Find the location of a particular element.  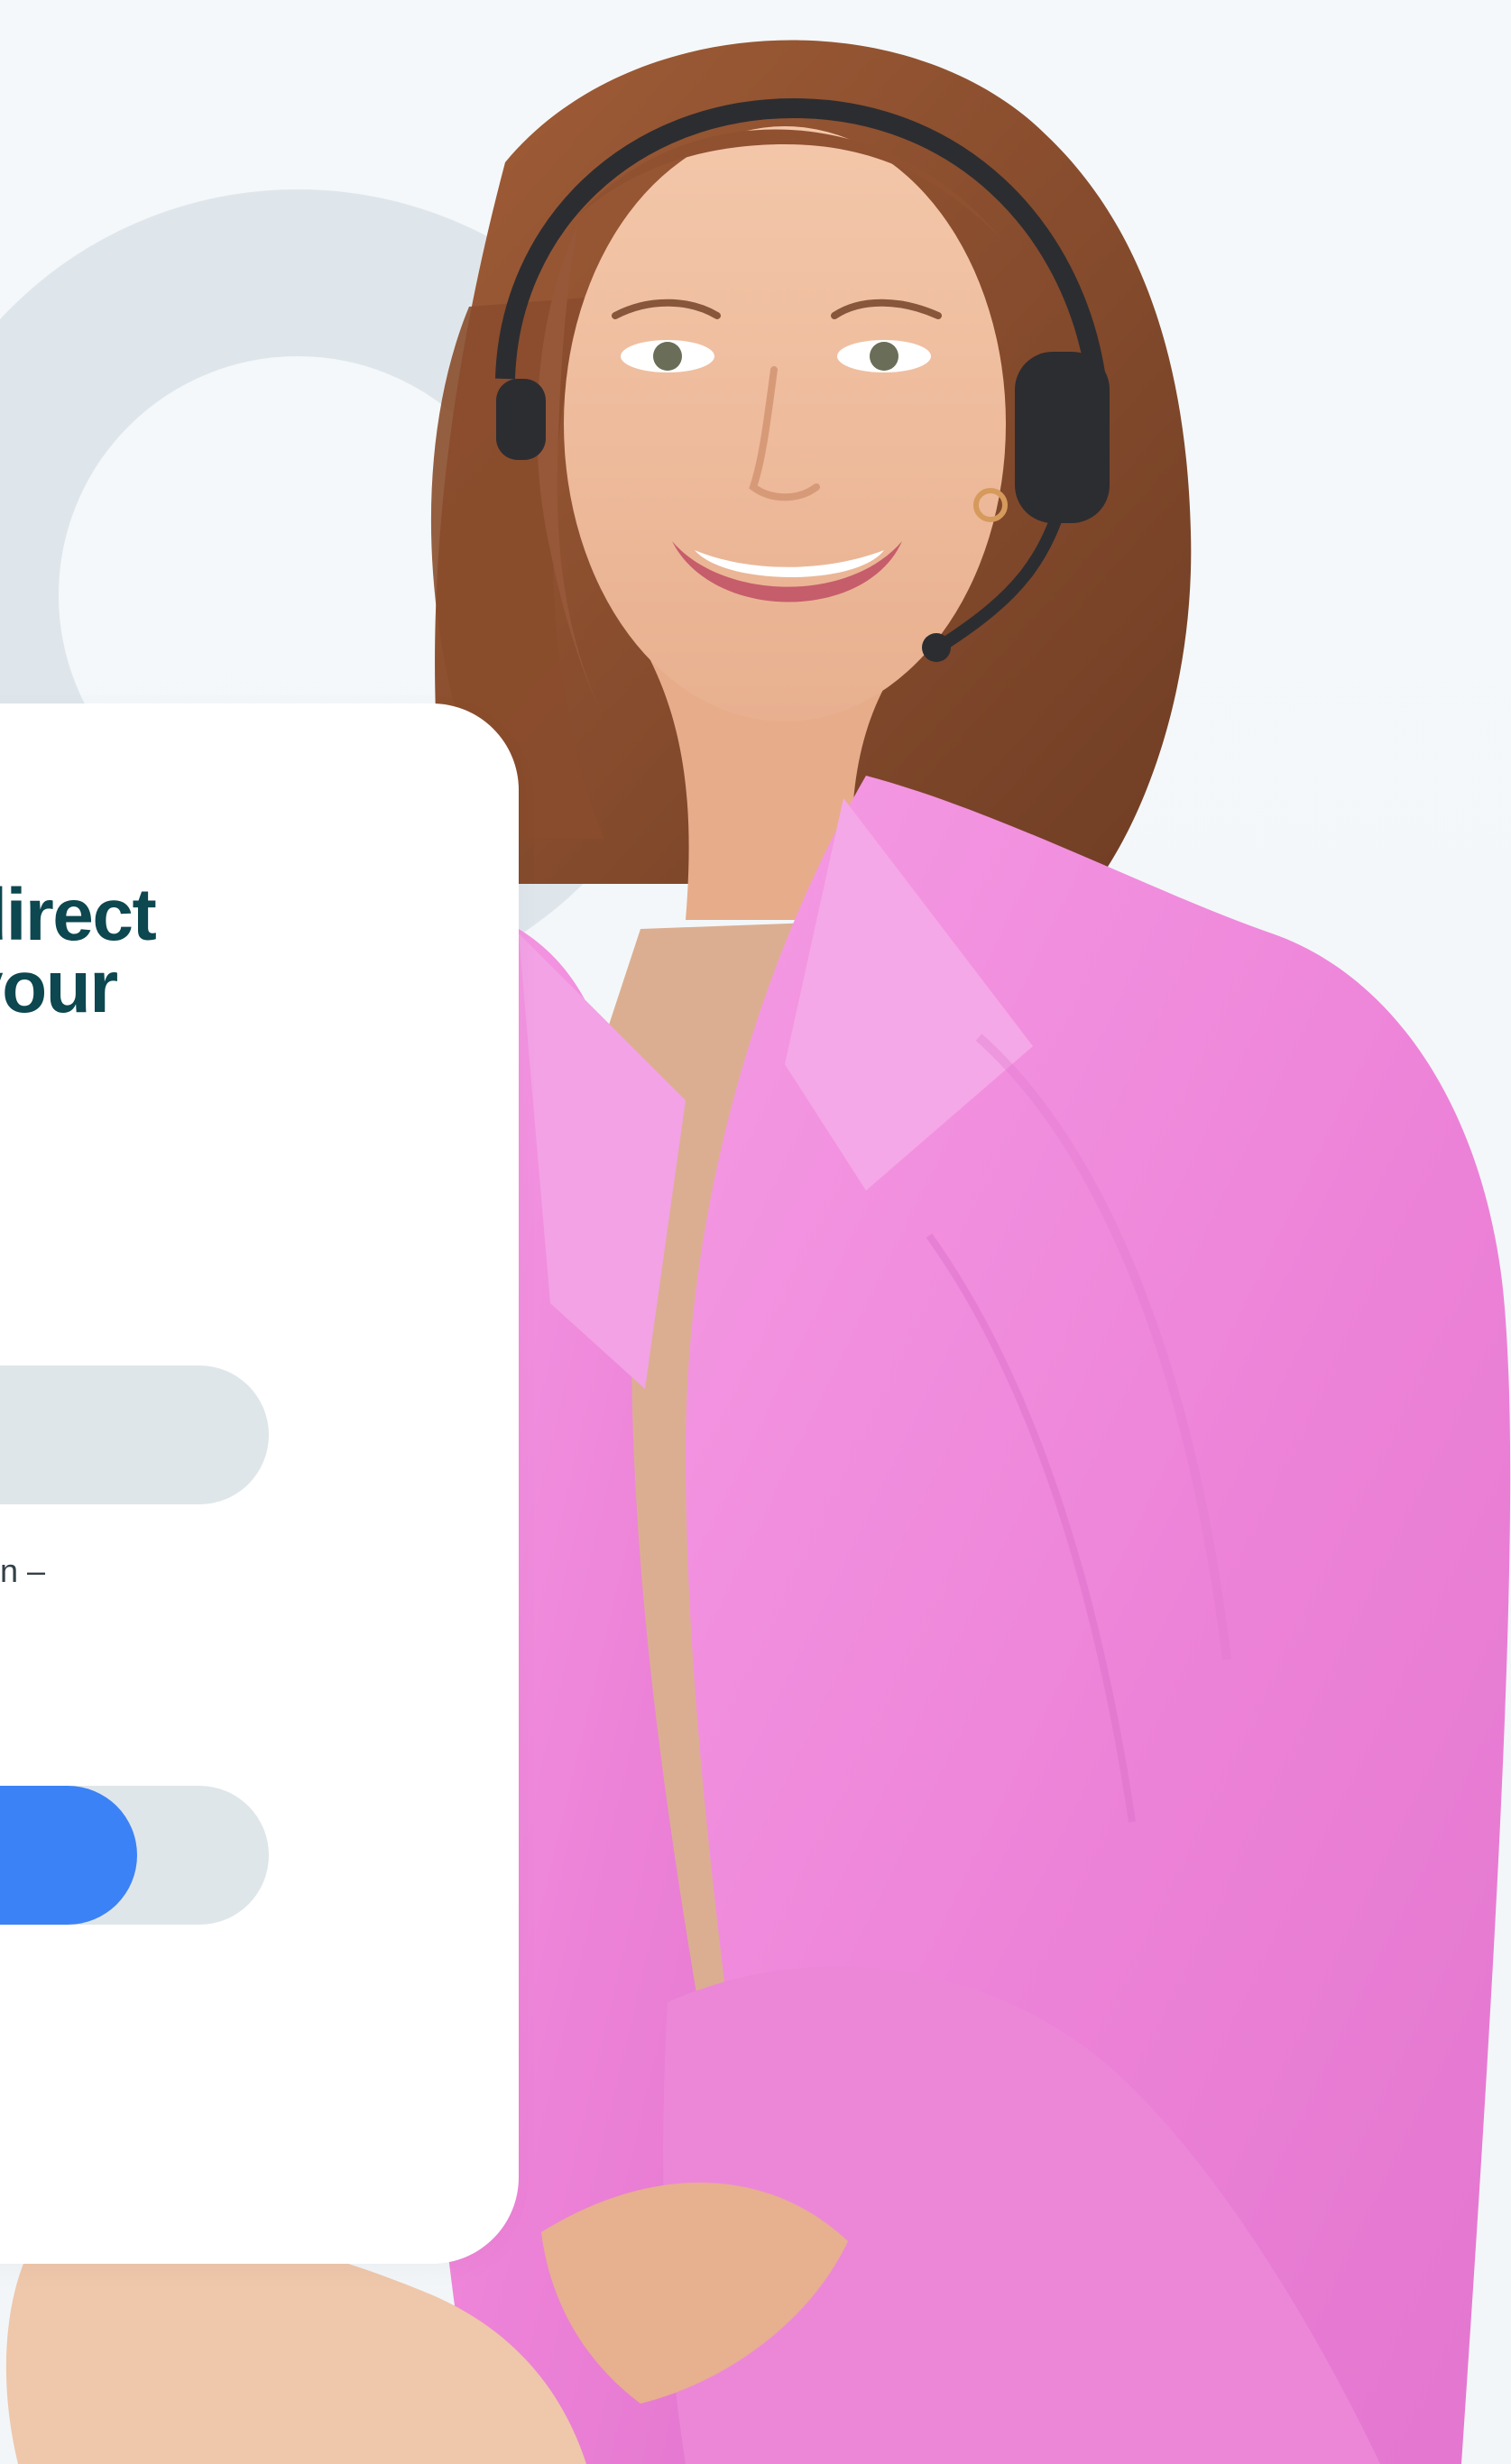

helper-text: n – is located at coordinates (23, 1570).